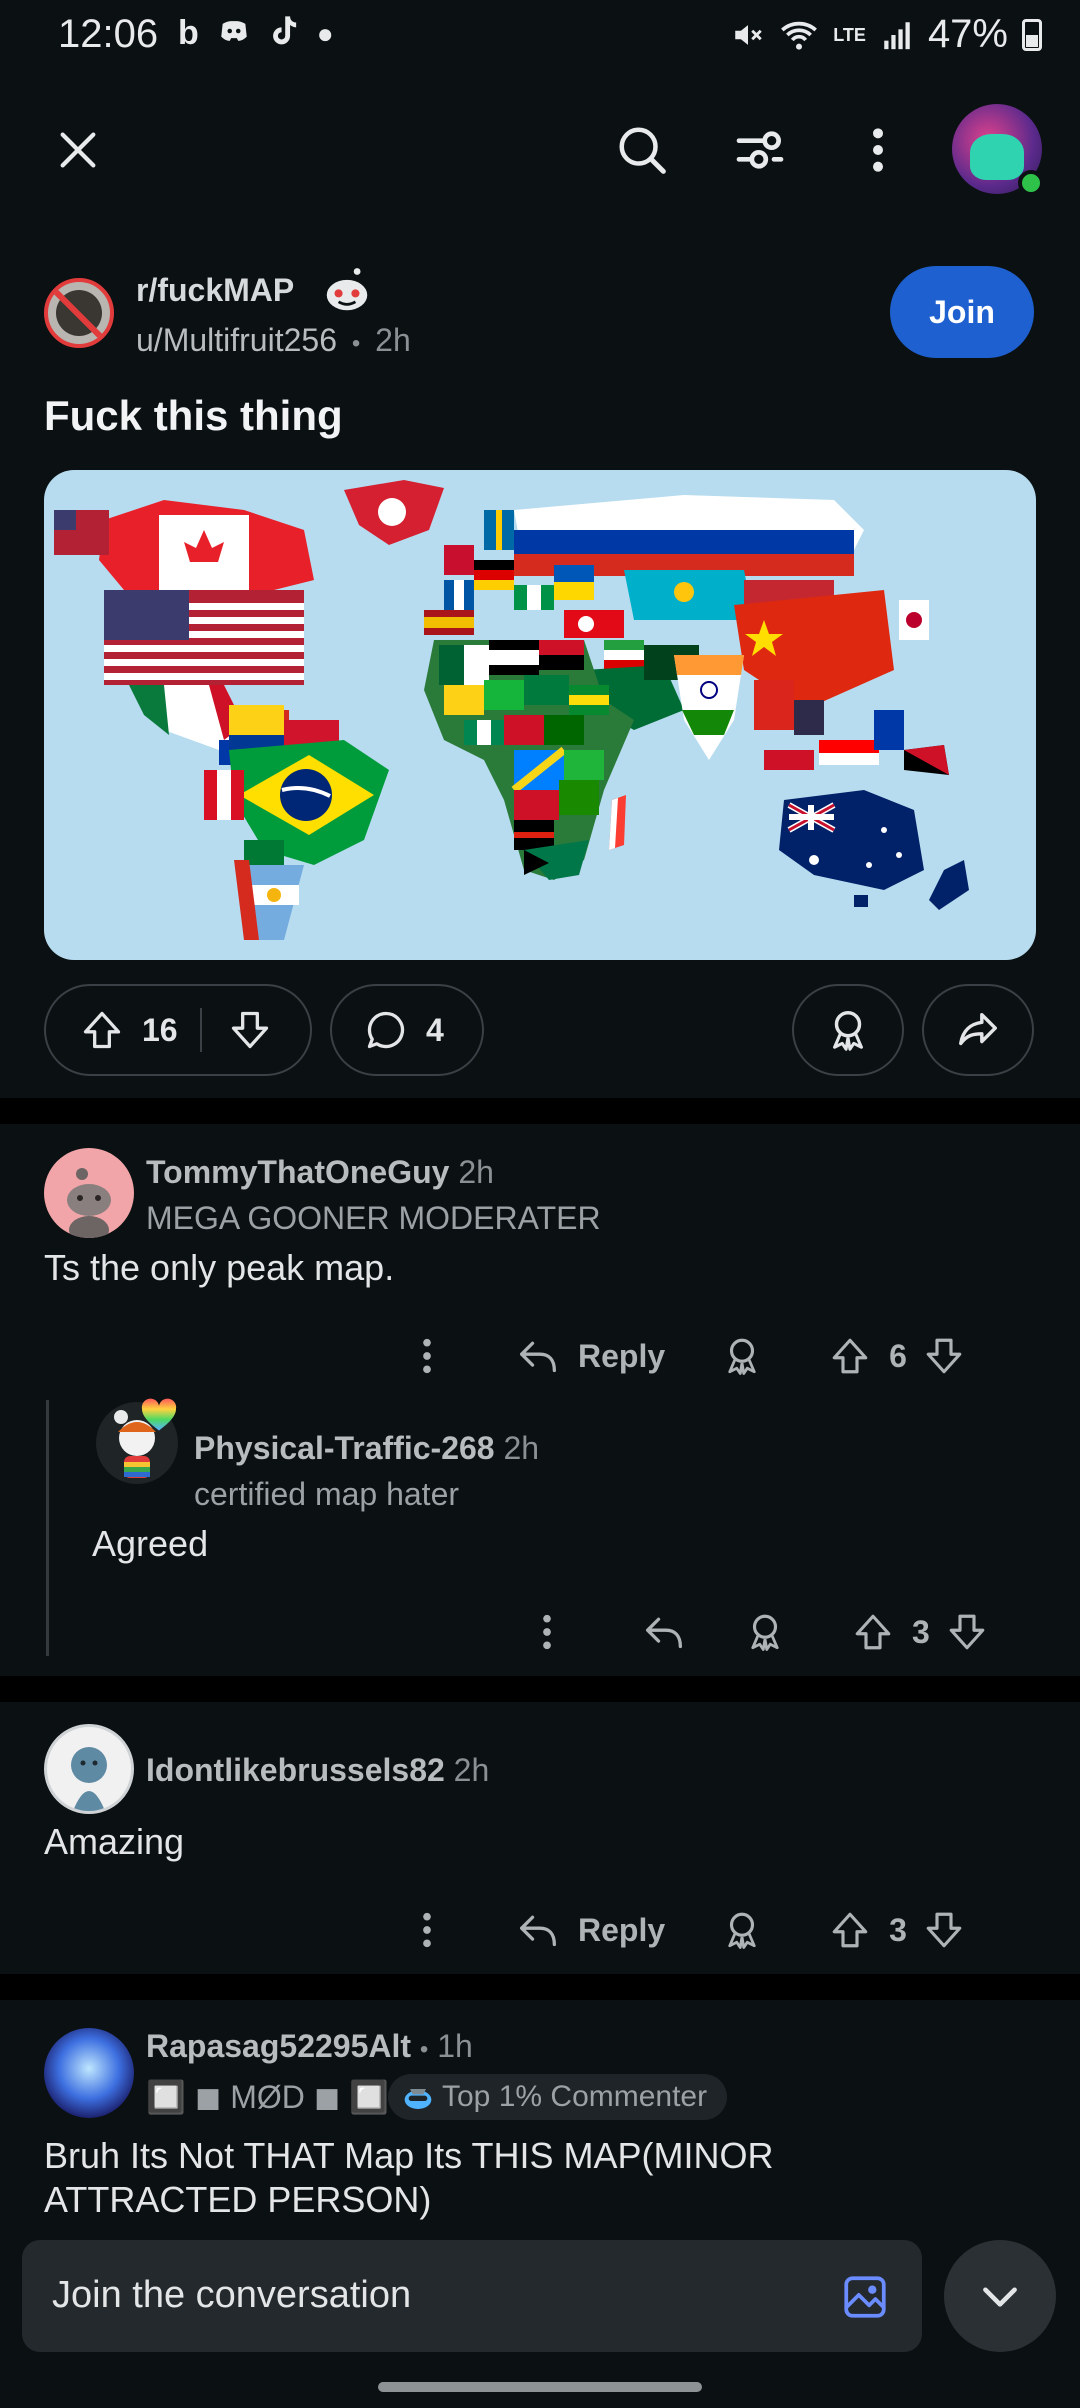 Image resolution: width=1080 pixels, height=2408 pixels. Describe the element at coordinates (790, 1632) in the screenshot. I see `comment-actions: 3` at that location.